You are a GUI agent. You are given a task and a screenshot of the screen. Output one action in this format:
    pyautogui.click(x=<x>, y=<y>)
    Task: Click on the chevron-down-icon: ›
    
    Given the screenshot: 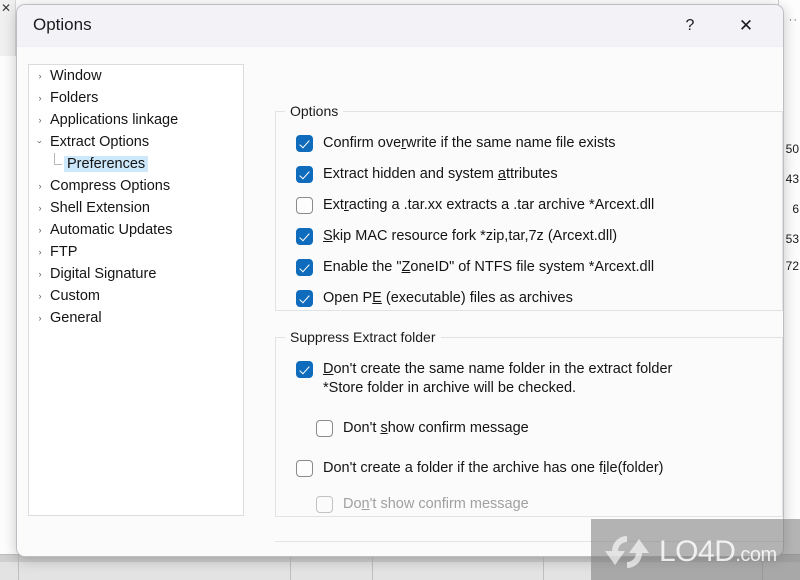 What is the action you would take?
    pyautogui.click(x=40, y=142)
    